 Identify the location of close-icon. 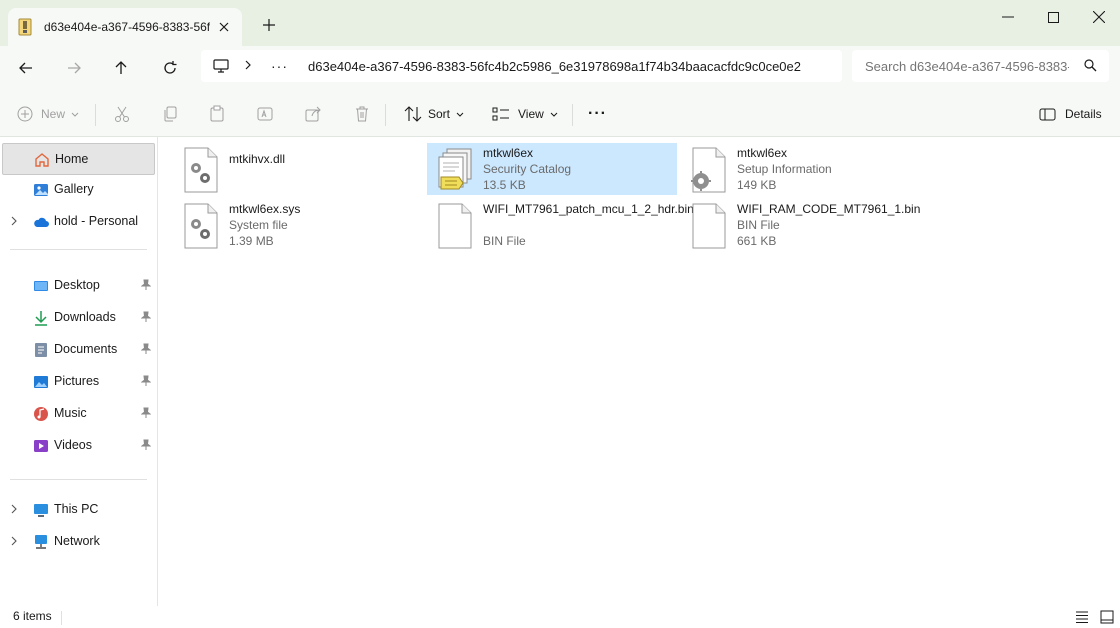
(1098, 17).